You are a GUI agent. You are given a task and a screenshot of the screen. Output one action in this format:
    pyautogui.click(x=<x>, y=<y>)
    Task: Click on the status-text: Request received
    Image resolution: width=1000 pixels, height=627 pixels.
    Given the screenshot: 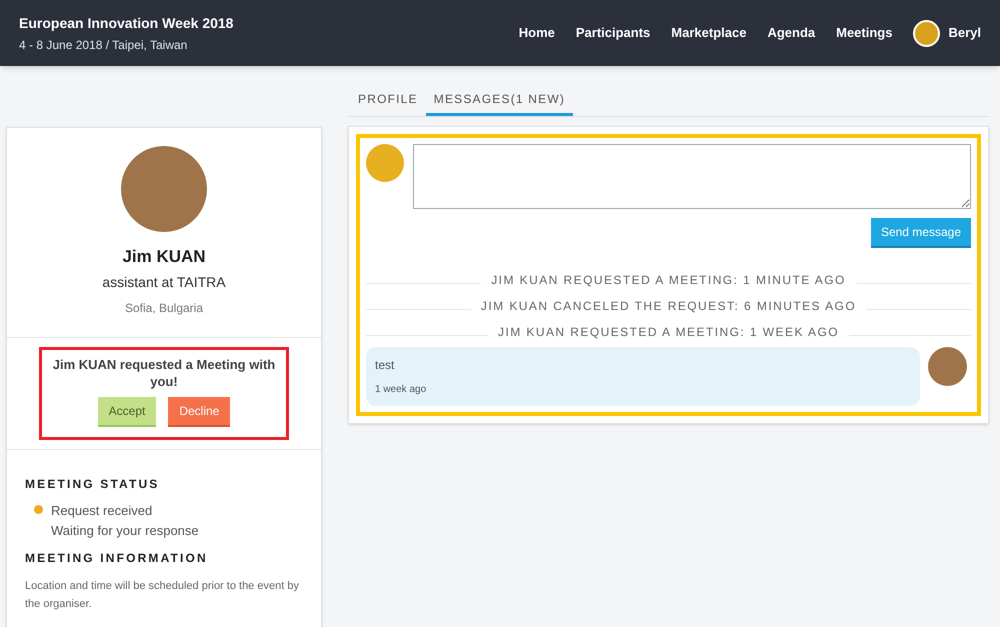 What is the action you would take?
    pyautogui.click(x=102, y=511)
    